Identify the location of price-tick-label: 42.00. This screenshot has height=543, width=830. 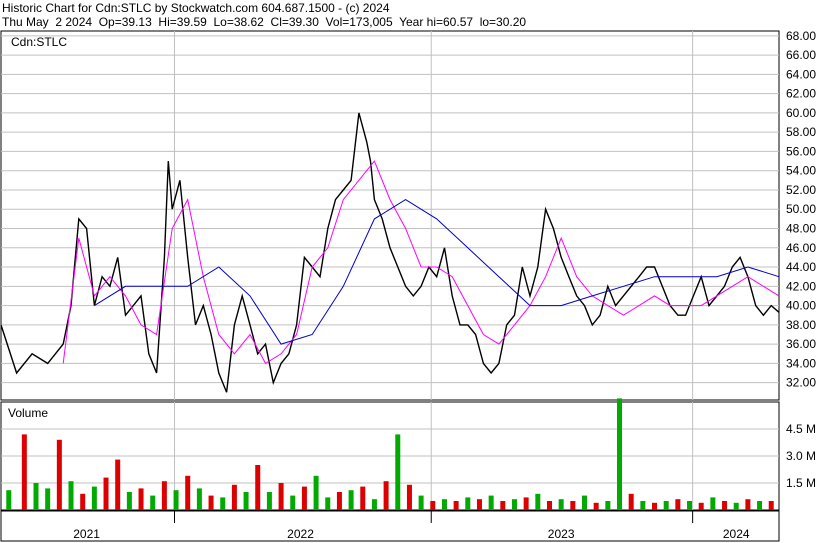
(801, 286).